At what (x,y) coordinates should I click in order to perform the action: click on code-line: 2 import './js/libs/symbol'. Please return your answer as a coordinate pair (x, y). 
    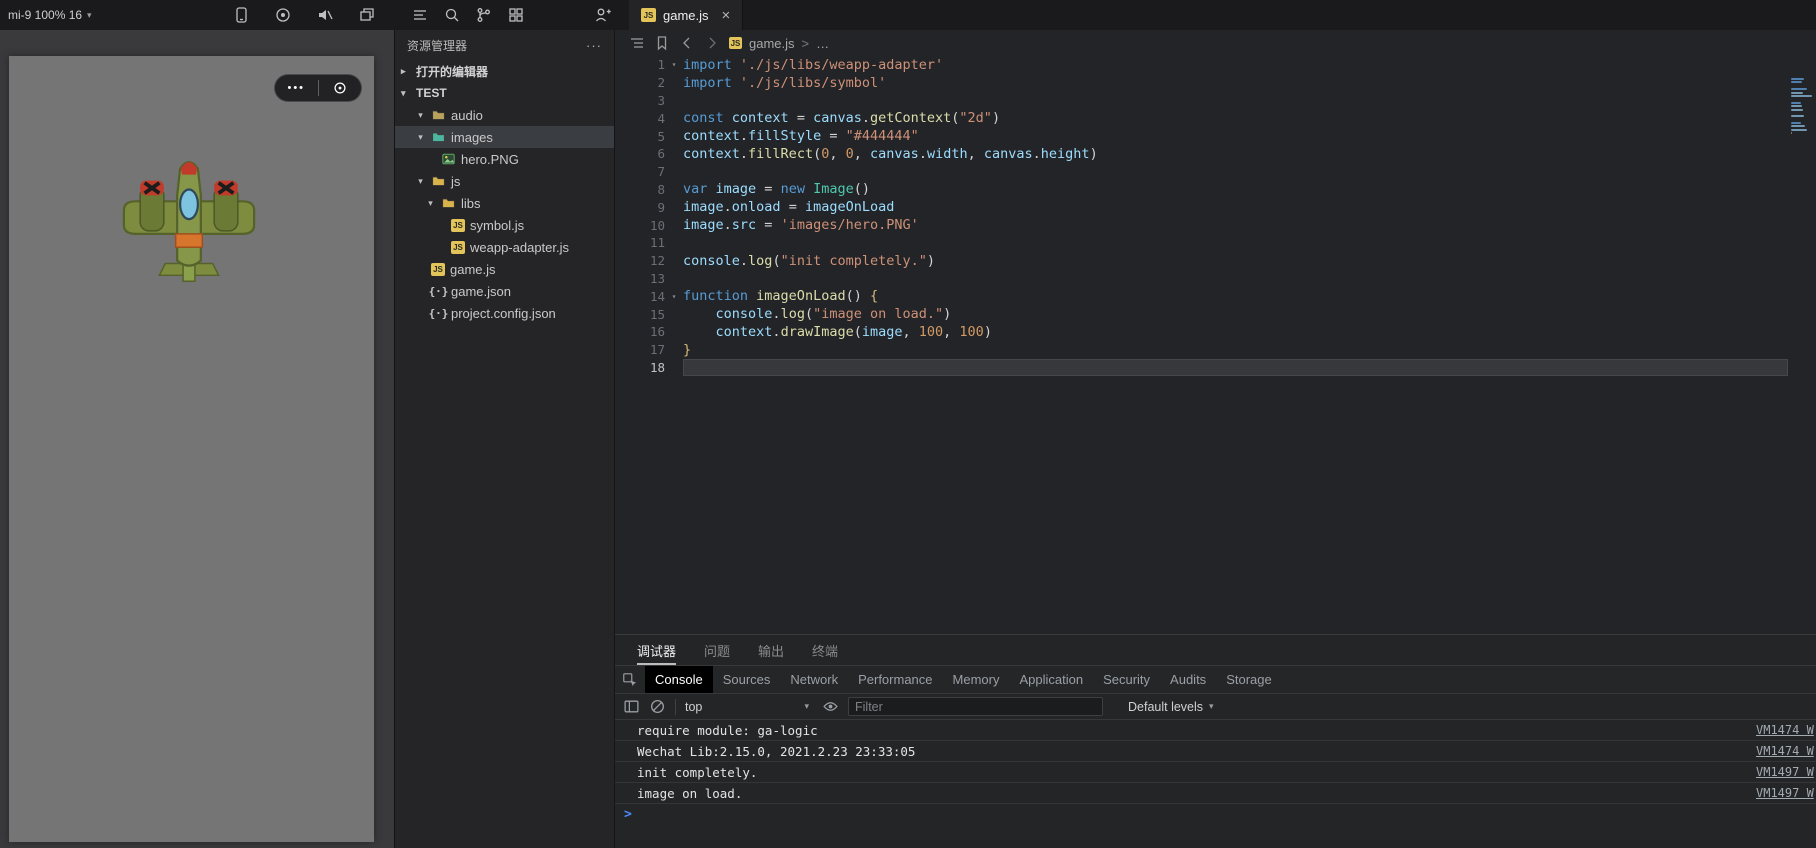
    Looking at the image, I should click on (1201, 83).